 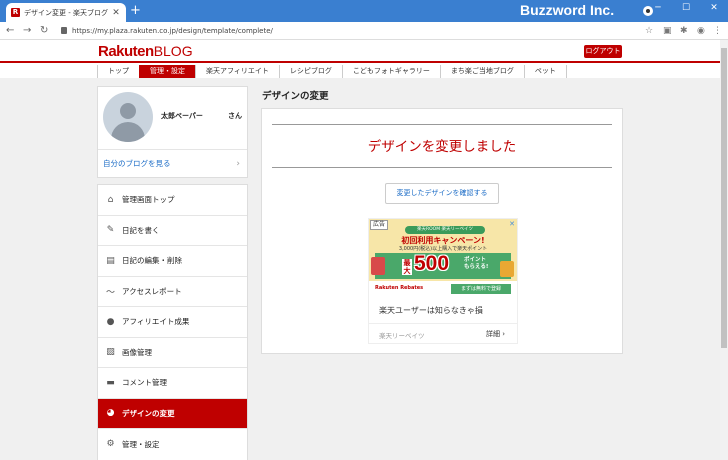 What do you see at coordinates (481, 71) in the screenshot?
I see `nav-item: まち楽ご当地ブログ` at bounding box center [481, 71].